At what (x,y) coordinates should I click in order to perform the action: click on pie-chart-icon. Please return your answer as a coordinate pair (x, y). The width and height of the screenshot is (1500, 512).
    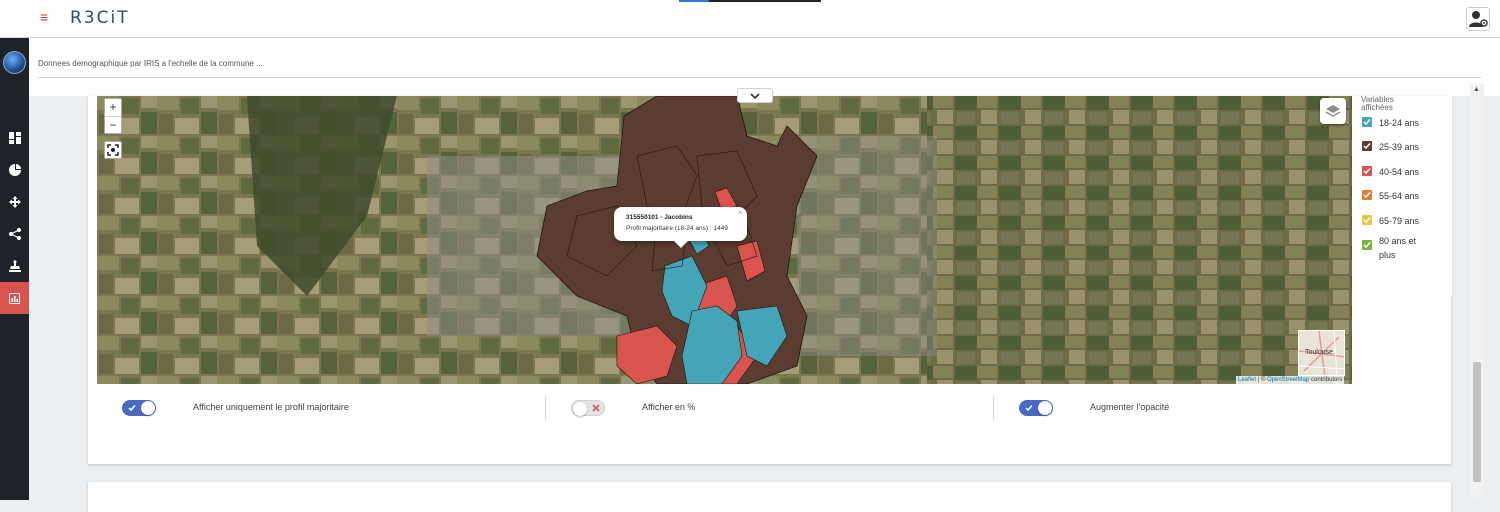
    Looking at the image, I should click on (14, 170).